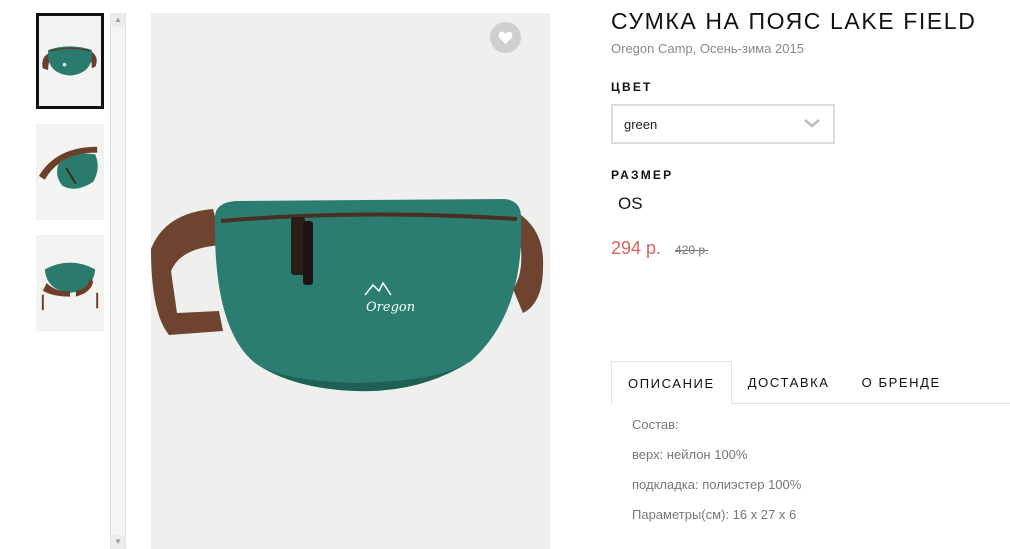  Describe the element at coordinates (707, 48) in the screenshot. I see `product-subtitle: Oregon Camp, Осень-зима 2015` at that location.